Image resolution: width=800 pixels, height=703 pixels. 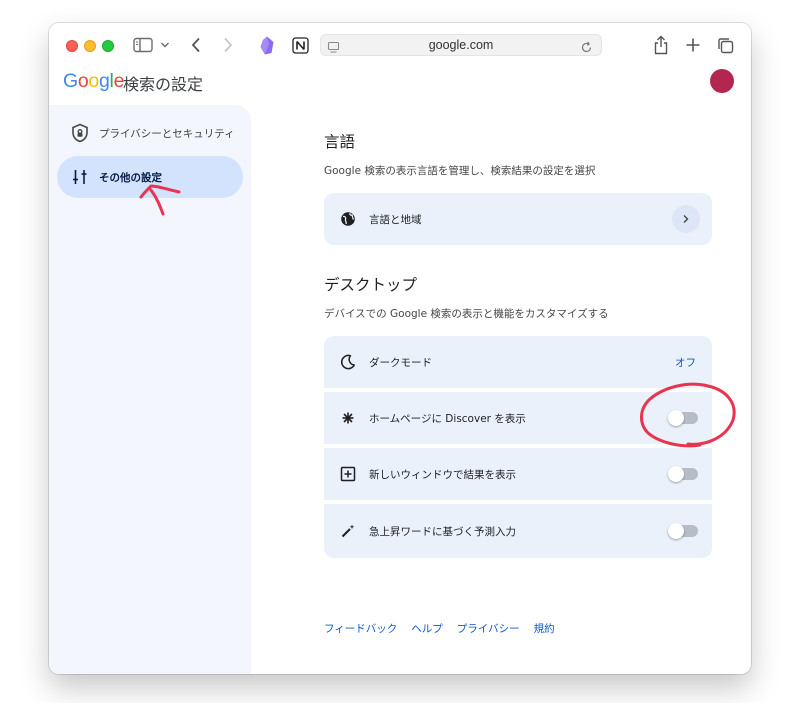 I want to click on google-logo: Google, so click(x=93, y=81).